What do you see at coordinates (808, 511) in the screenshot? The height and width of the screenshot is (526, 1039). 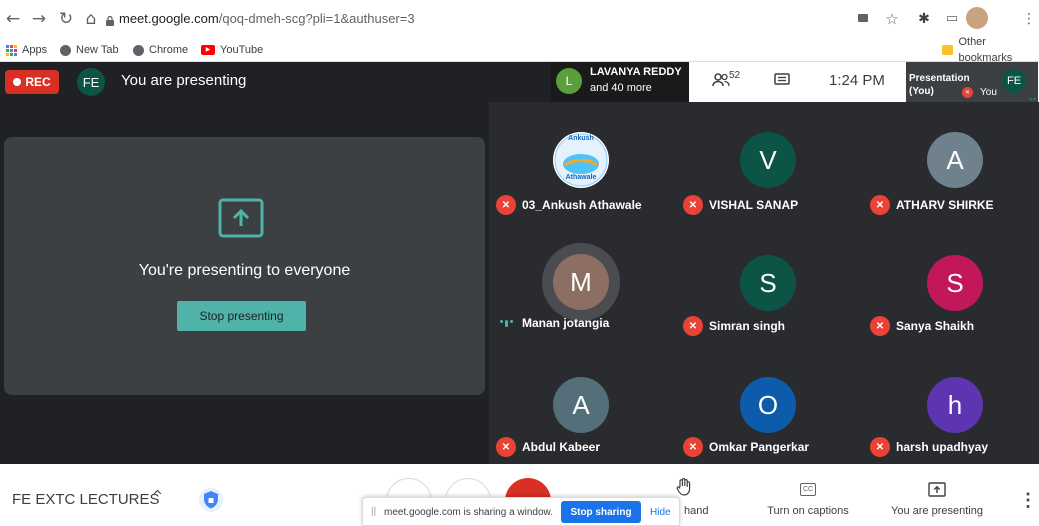 I see `captions-label: Turn on captions` at bounding box center [808, 511].